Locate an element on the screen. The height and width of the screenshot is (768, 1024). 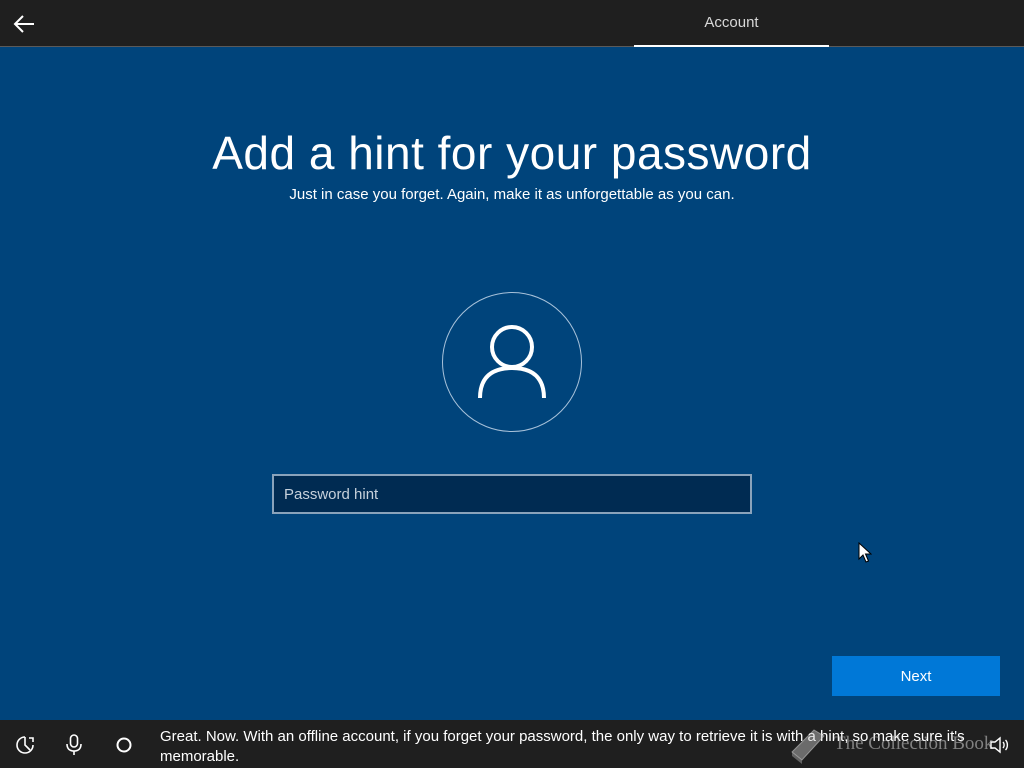
accessibility-icon is located at coordinates (25, 745).